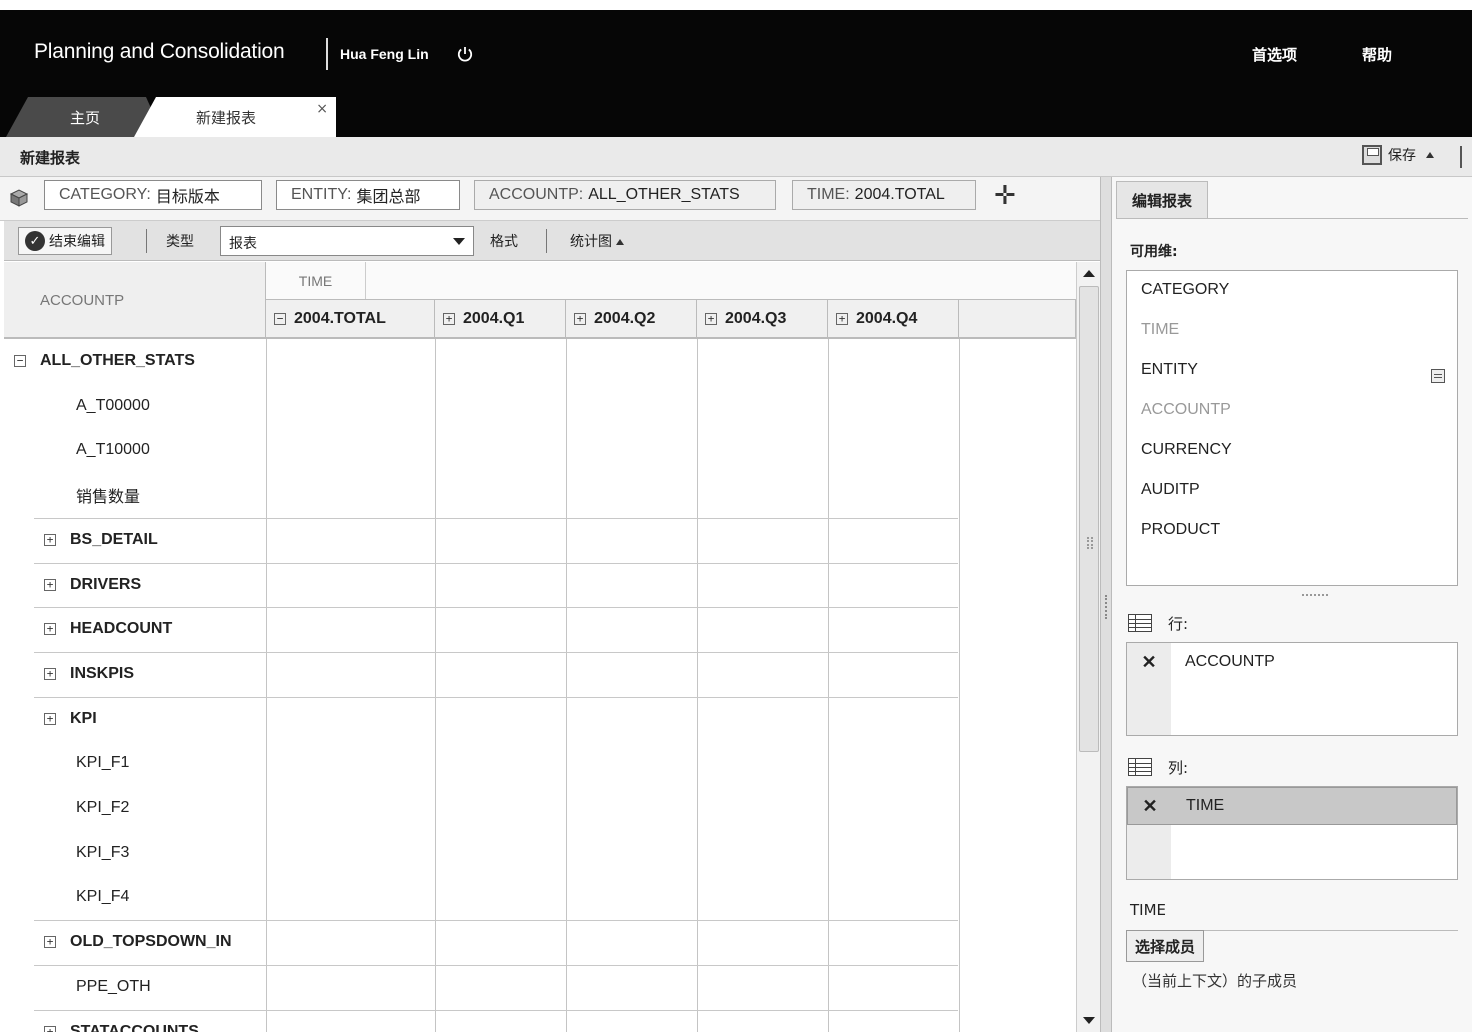 This screenshot has height=1032, width=1472. I want to click on select-member-button: 选择成员, so click(1165, 946).